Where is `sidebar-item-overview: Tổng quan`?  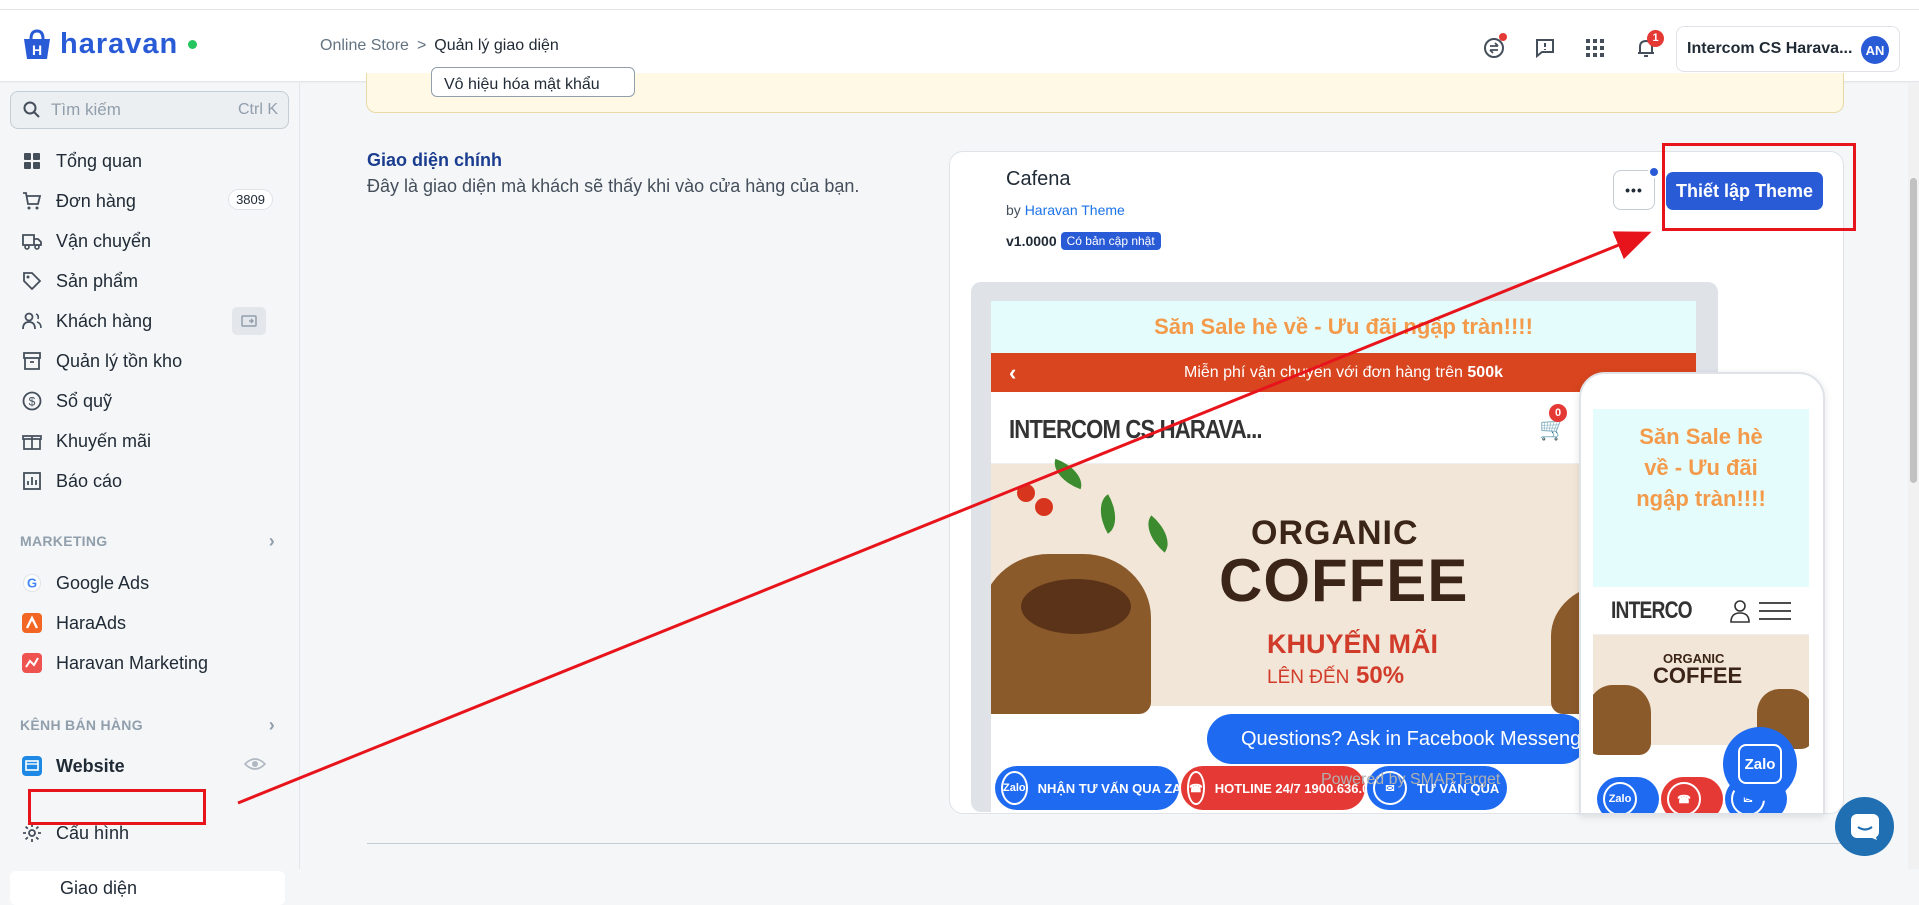 sidebar-item-overview: Tổng quan is located at coordinates (150, 161).